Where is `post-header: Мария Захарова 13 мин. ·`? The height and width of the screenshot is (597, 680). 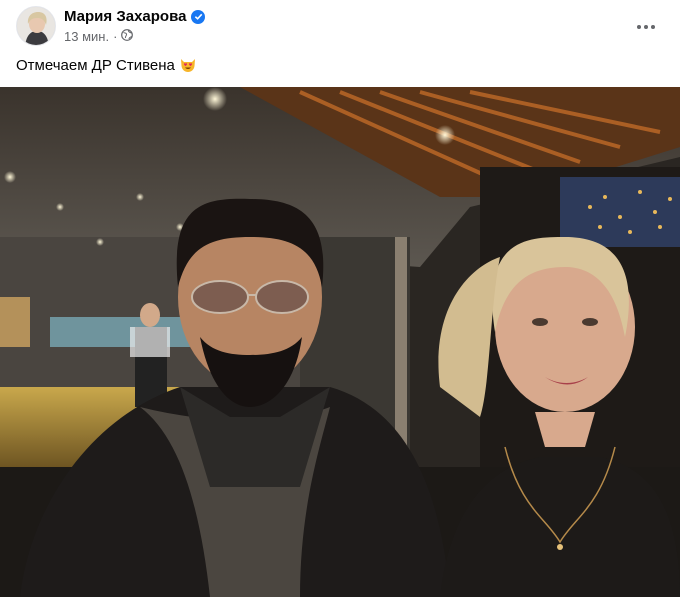
post-header: Мария Захарова 13 мин. · is located at coordinates (340, 26).